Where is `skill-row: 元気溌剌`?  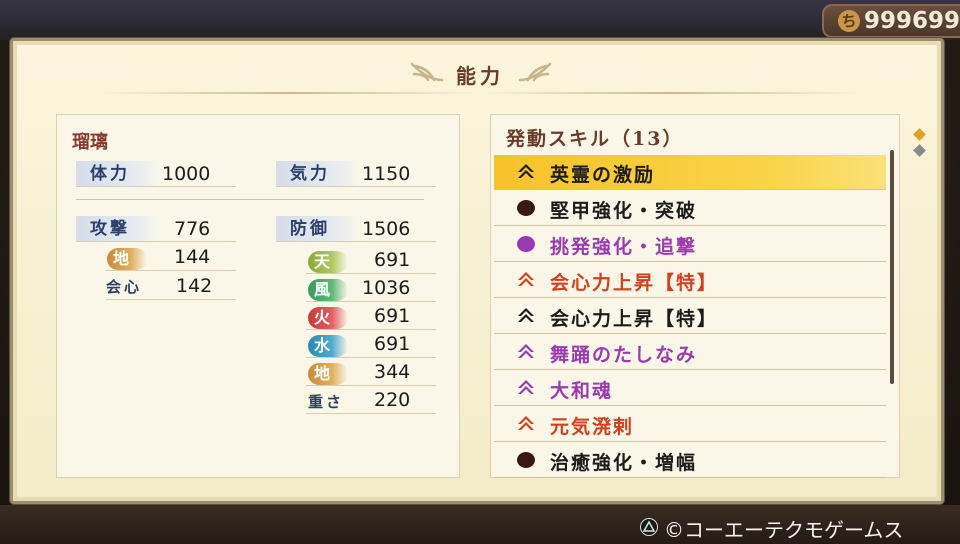 skill-row: 元気溌剌 is located at coordinates (690, 424).